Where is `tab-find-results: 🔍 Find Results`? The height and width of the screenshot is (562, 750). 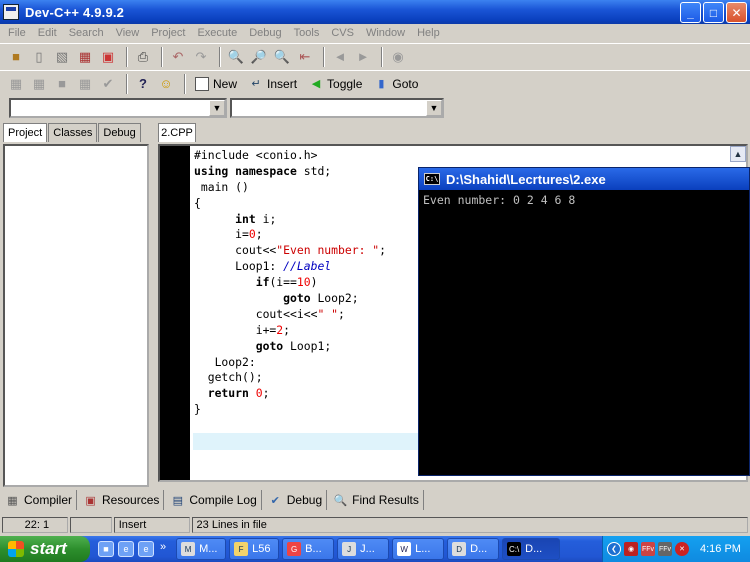 tab-find-results: 🔍 Find Results is located at coordinates (377, 500).